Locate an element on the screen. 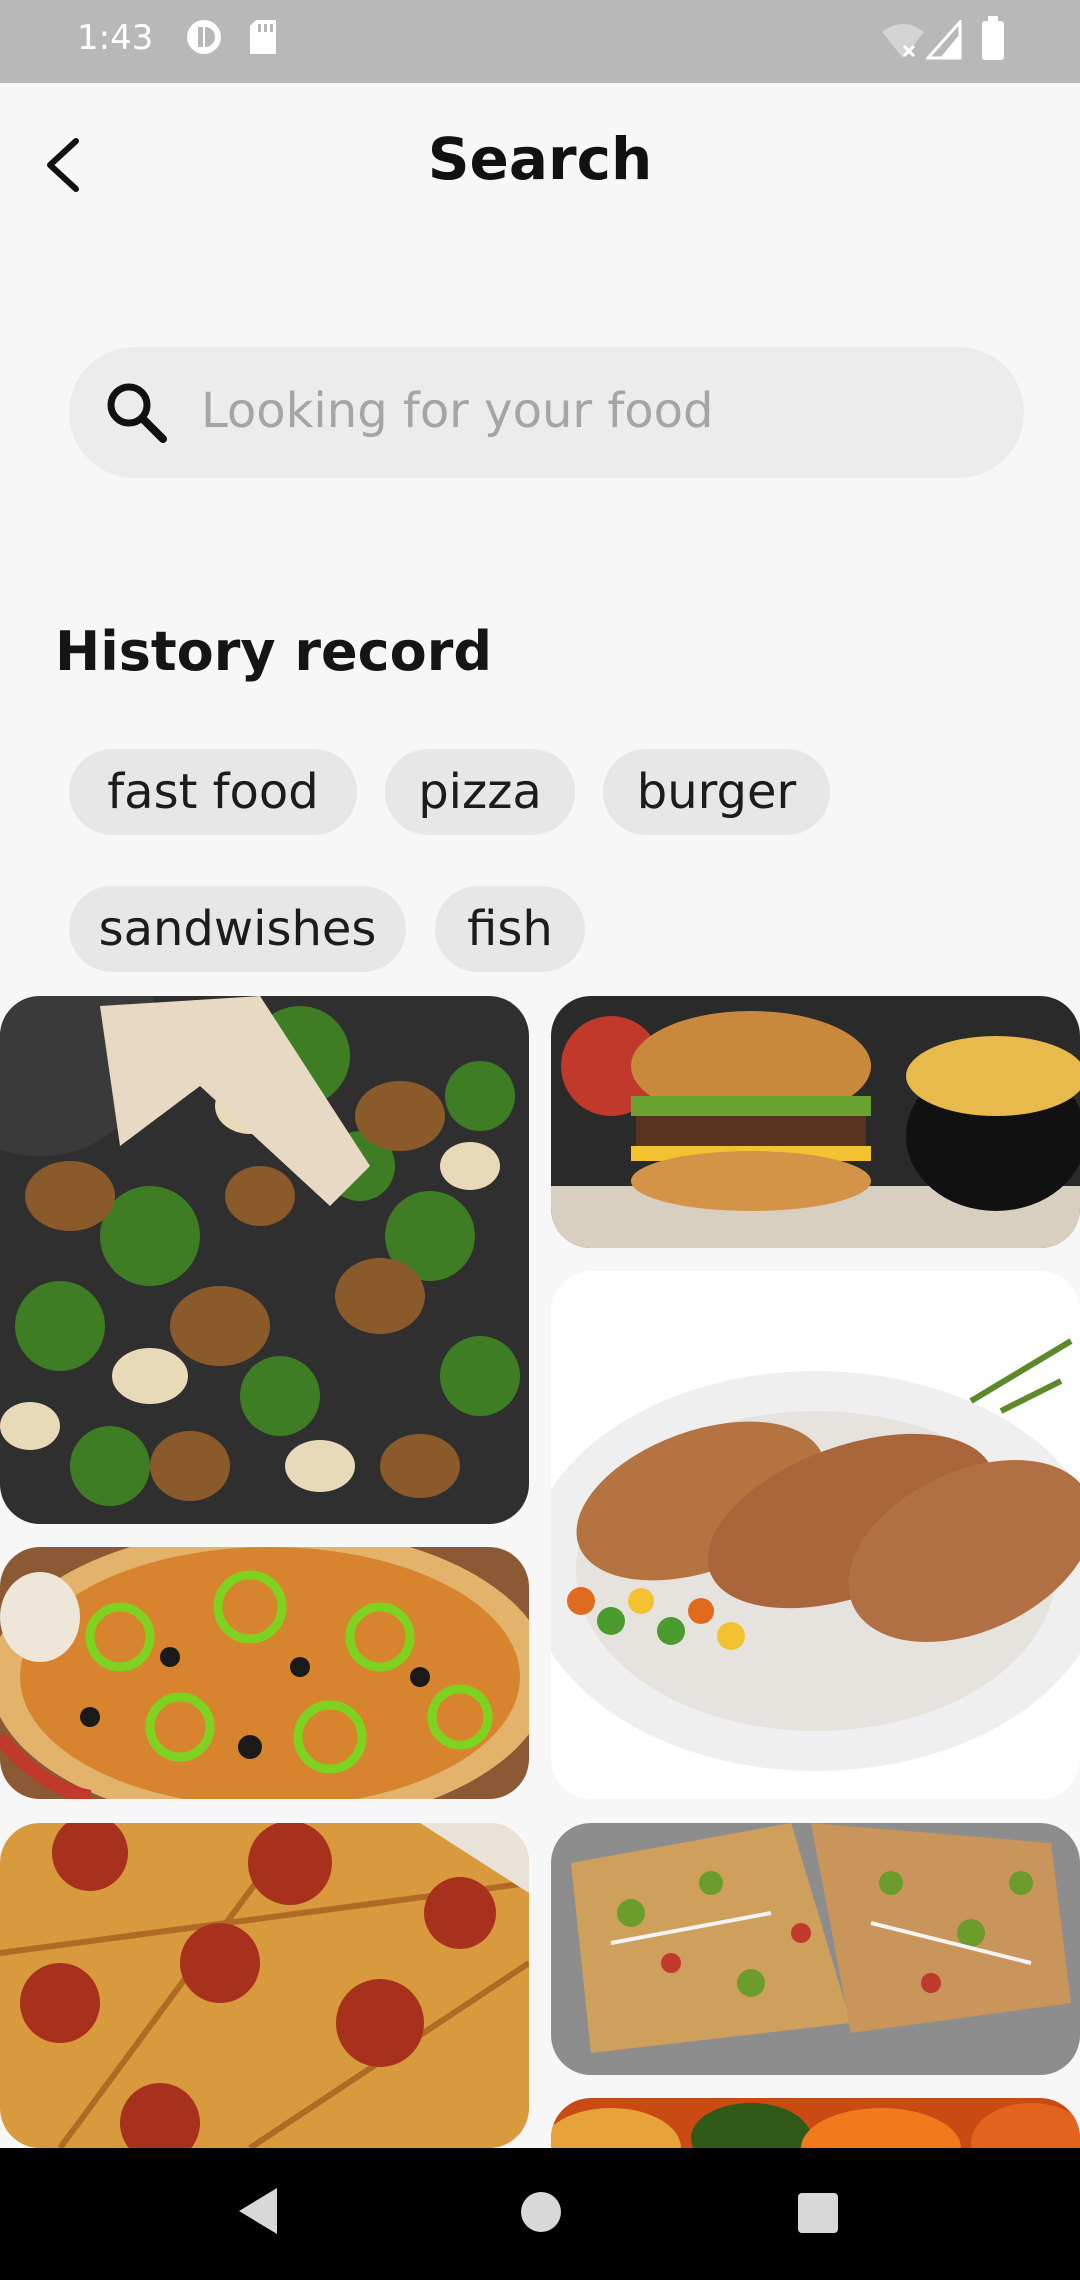  nav-recents-button is located at coordinates (818, 2215).